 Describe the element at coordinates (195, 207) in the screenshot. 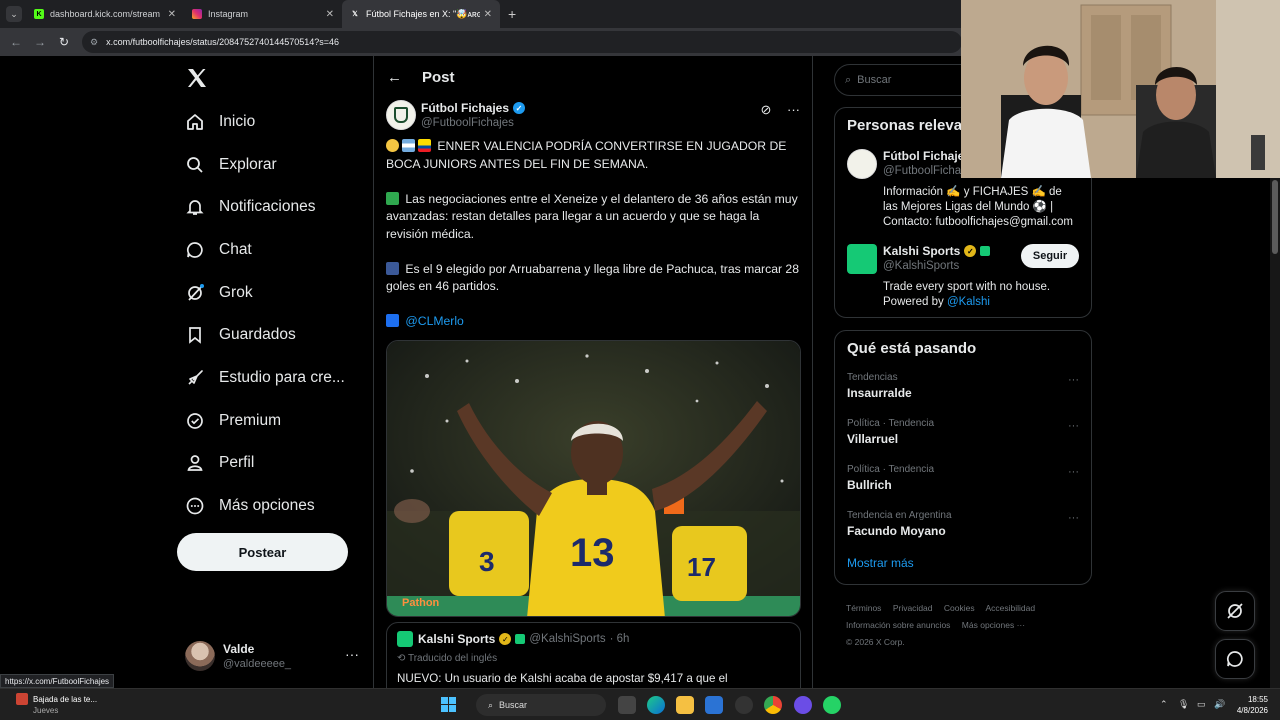

I see `bell-icon` at that location.